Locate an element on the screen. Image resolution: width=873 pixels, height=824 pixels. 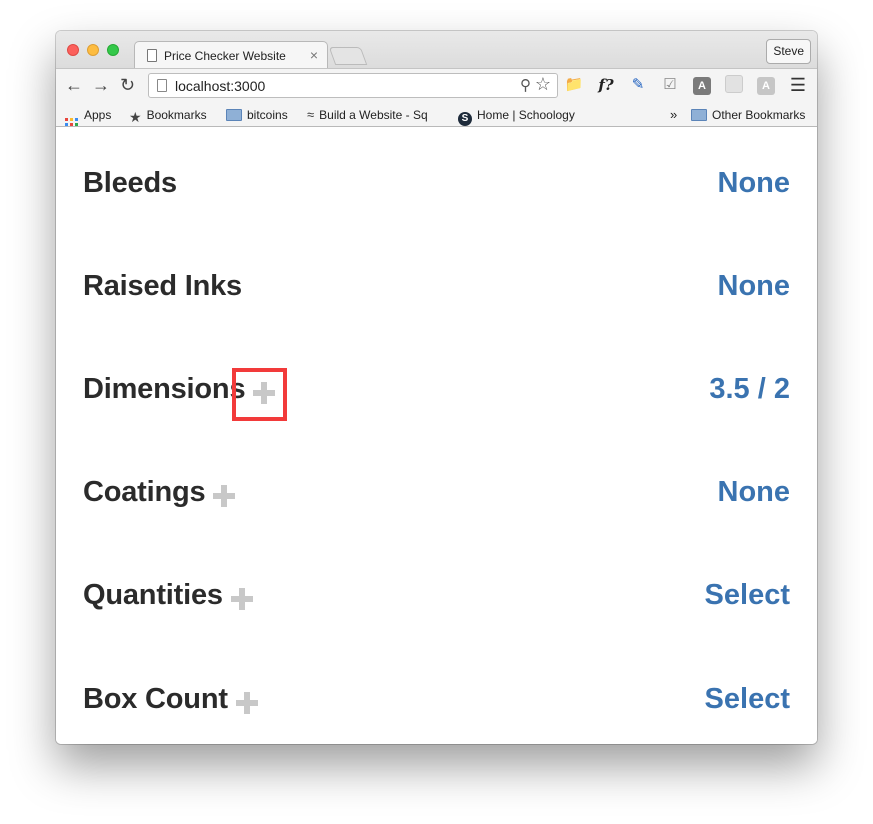
option-value: 3.5 / 2 is located at coordinates (749, 389).